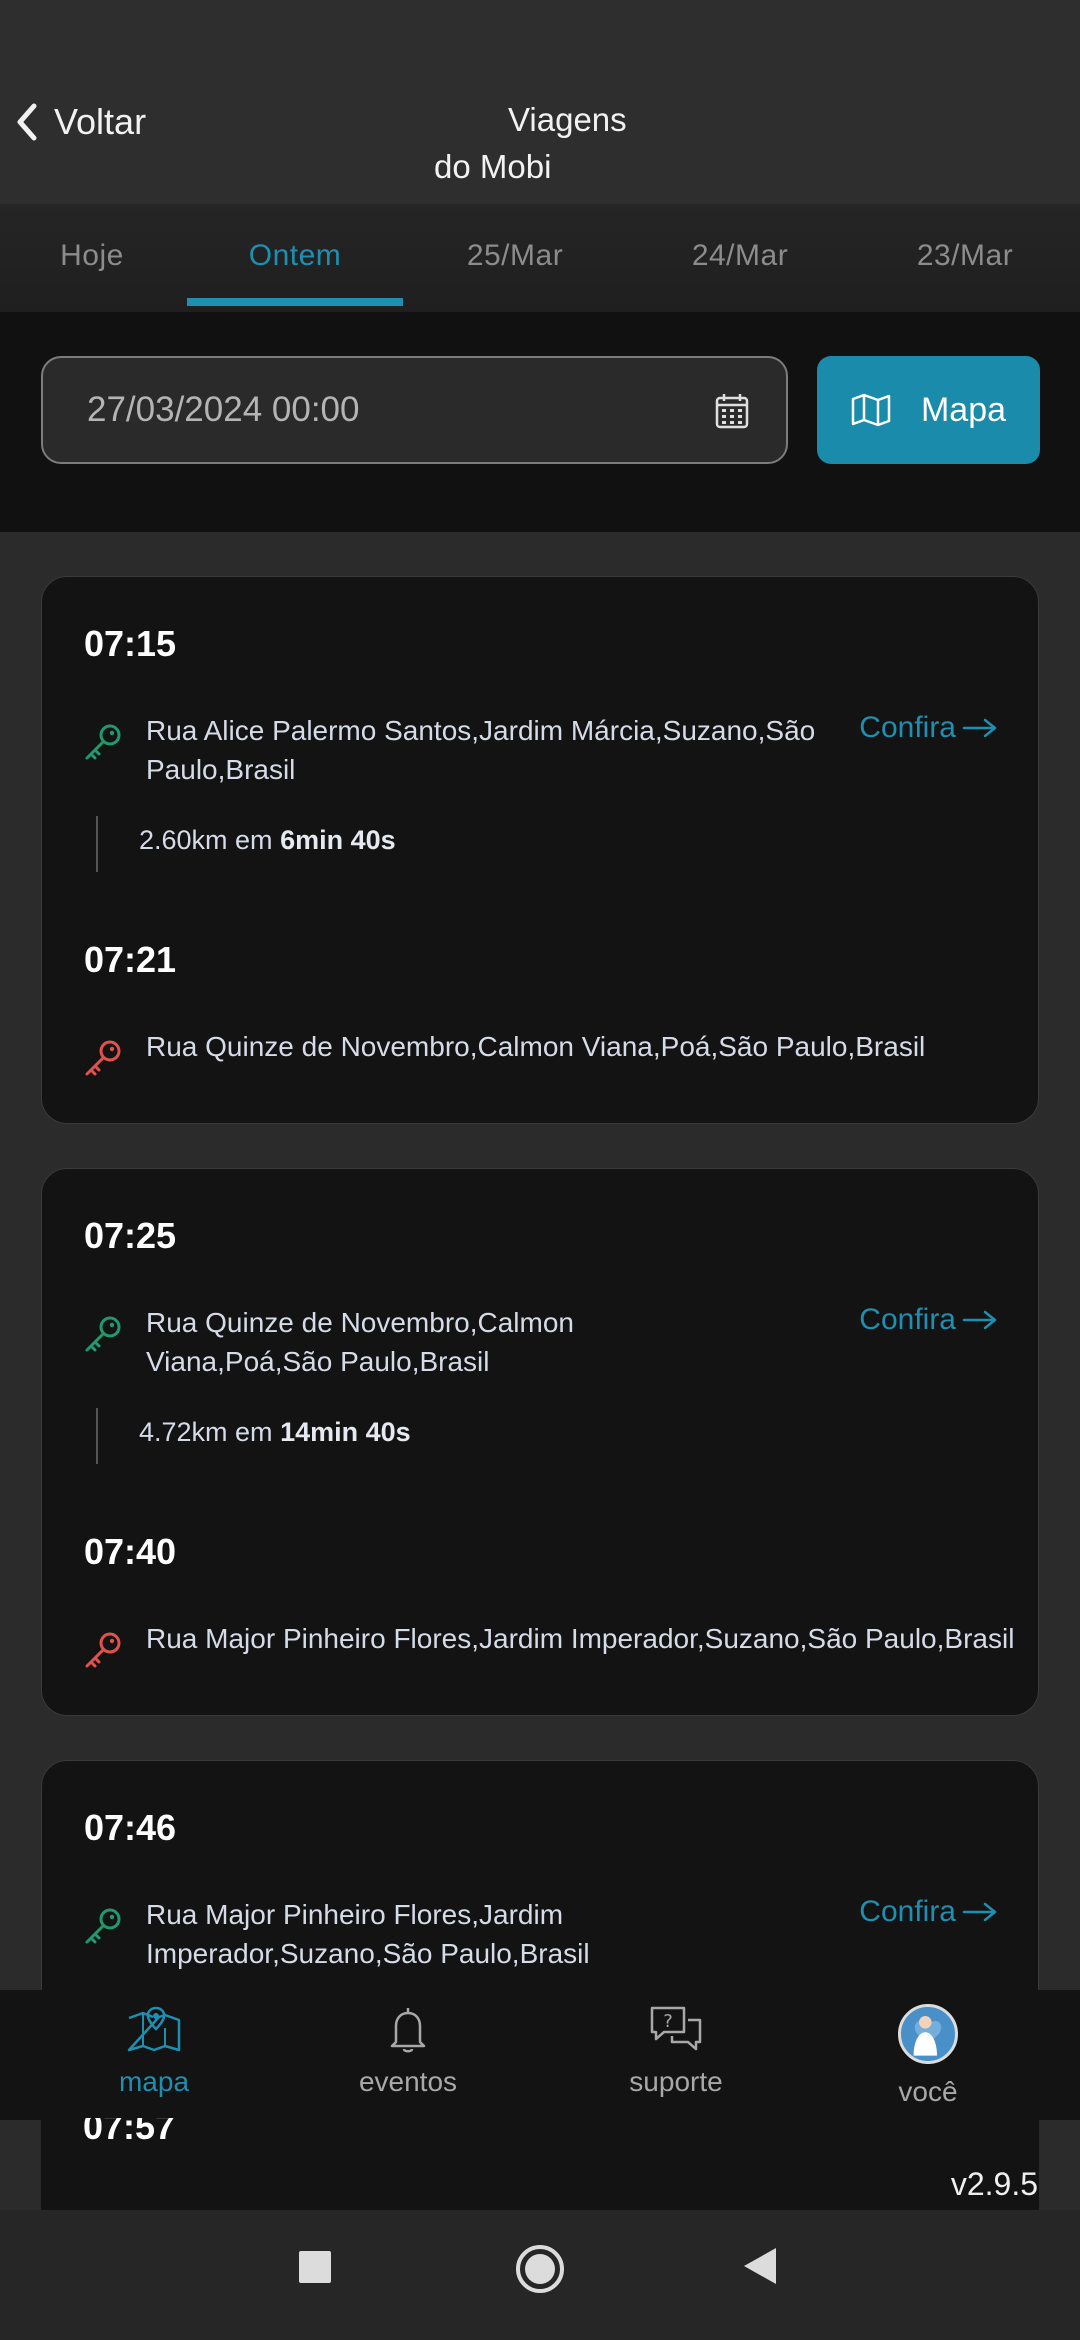 The image size is (1080, 2340). I want to click on trip-end-time: 07:40, so click(130, 1551).